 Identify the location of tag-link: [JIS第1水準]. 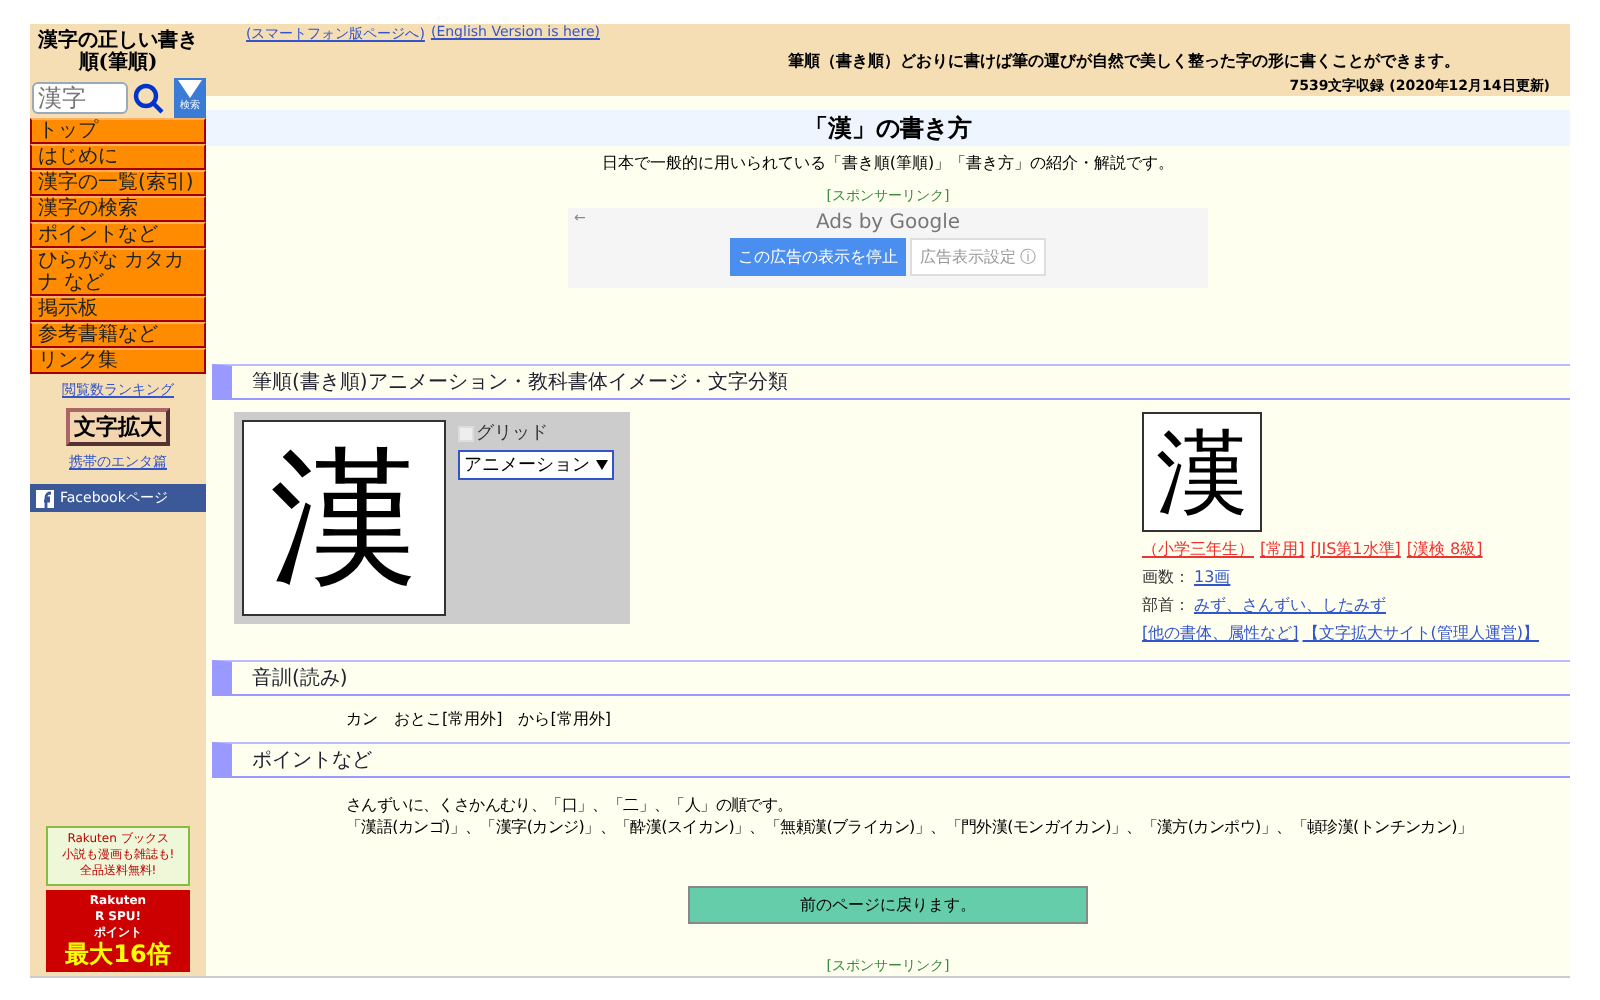
(1355, 549).